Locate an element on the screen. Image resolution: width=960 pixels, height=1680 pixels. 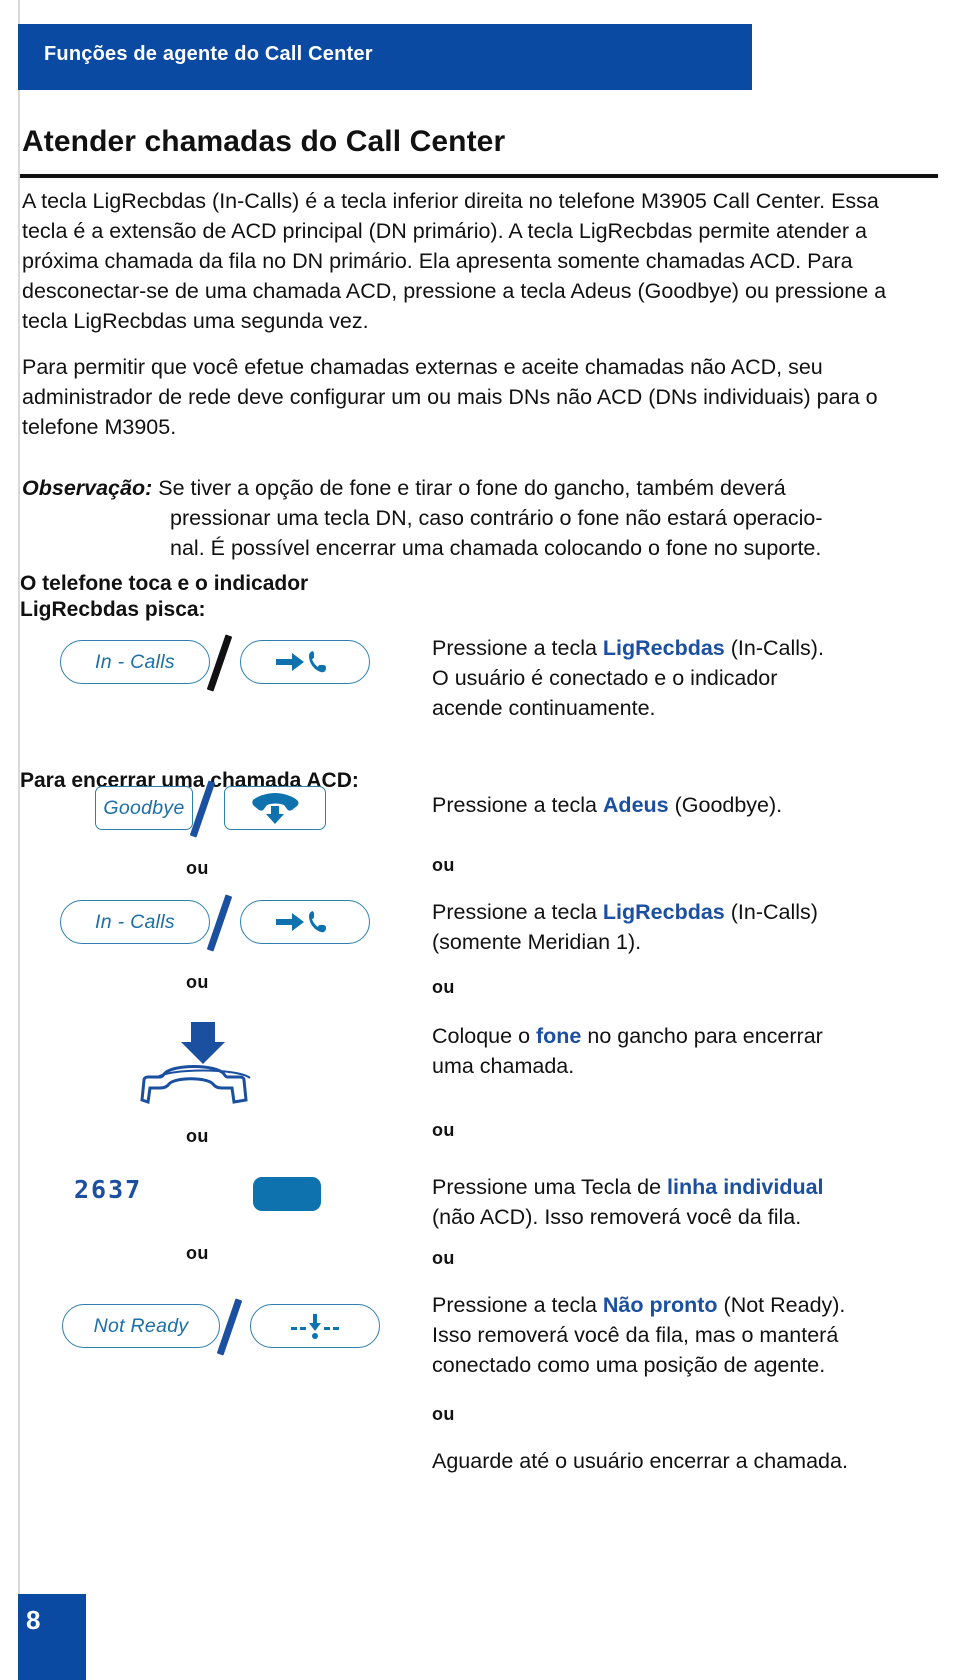
step-4-post: no gancho para encerrar is located at coordinates (702, 1036).